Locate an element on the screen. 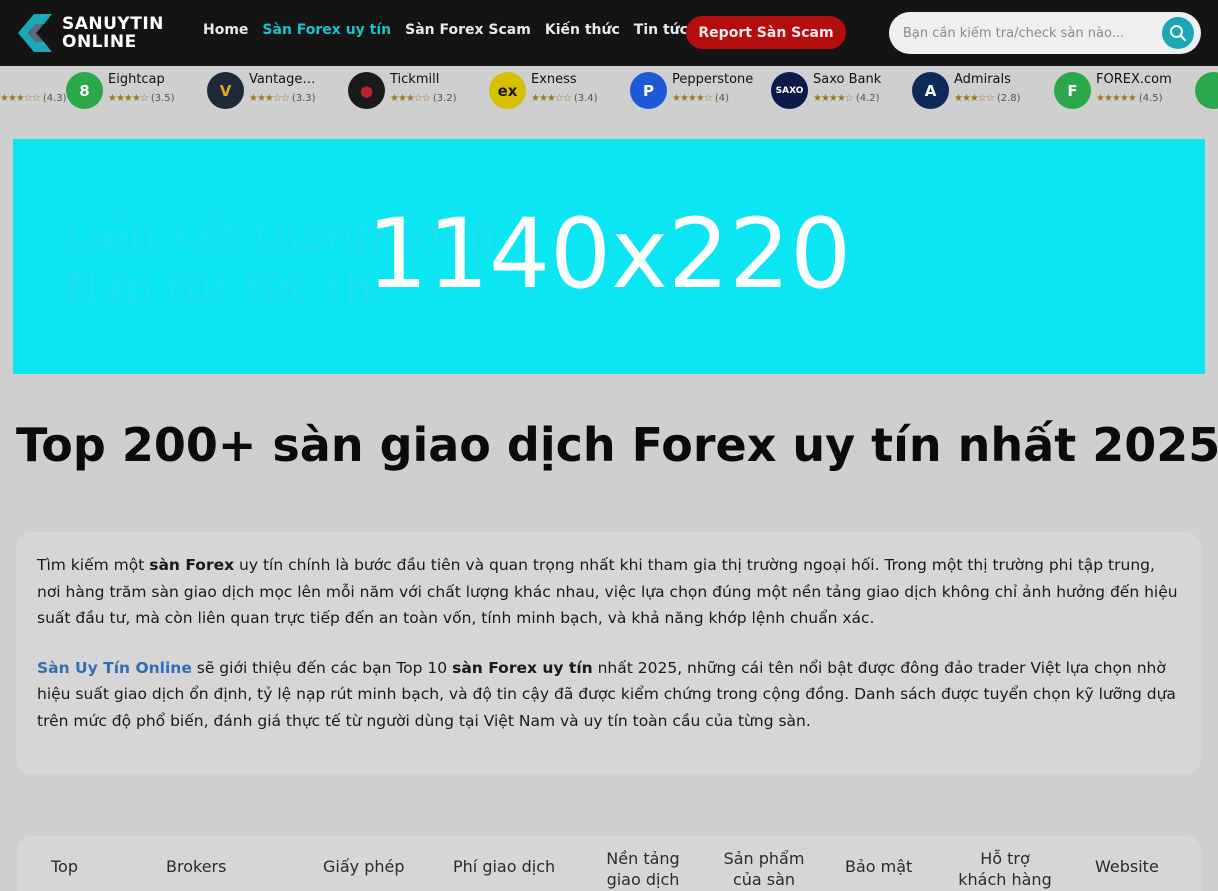 The image size is (1218, 891). column-header-website: Website is located at coordinates (1127, 866).